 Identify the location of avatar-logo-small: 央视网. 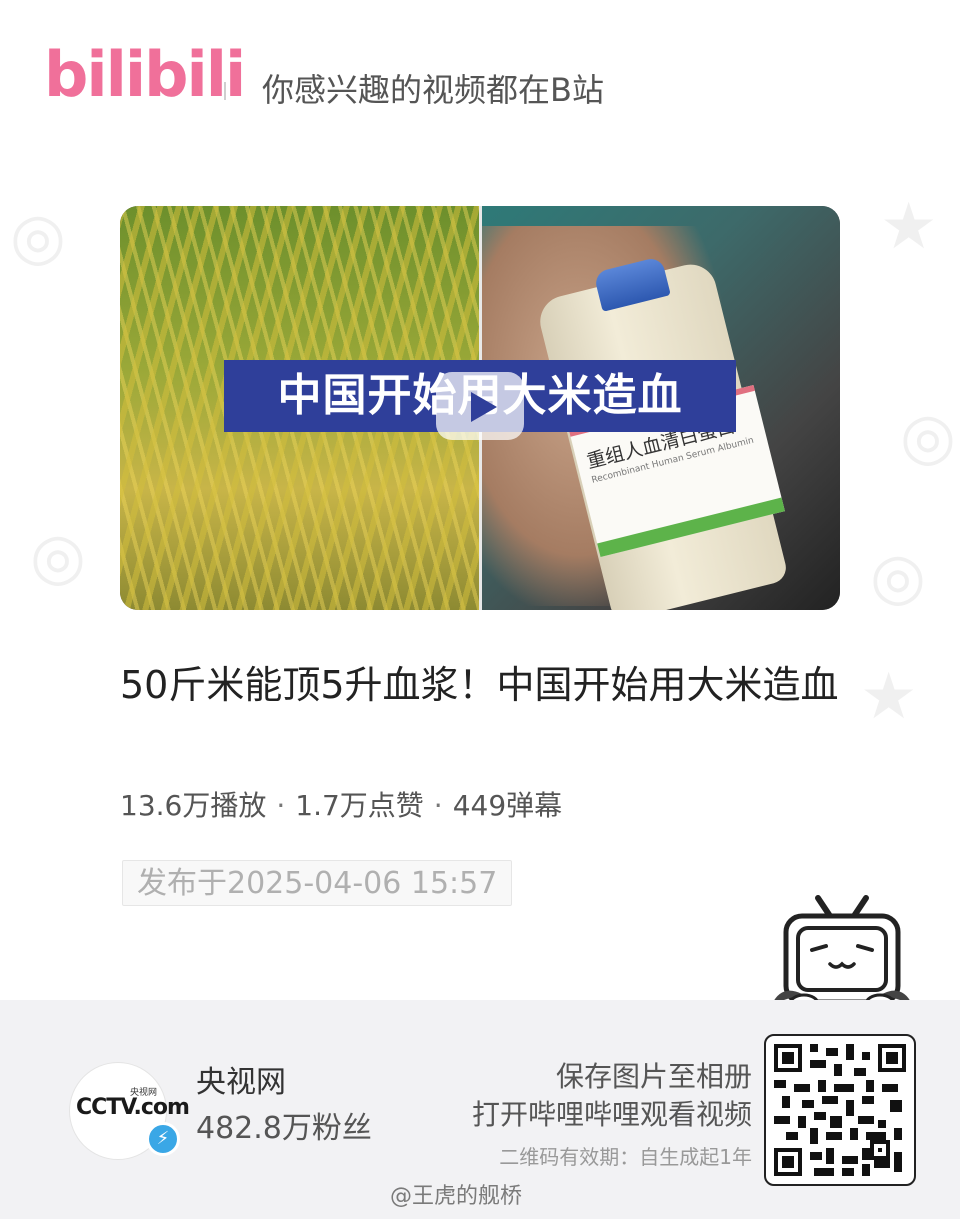
(144, 1093).